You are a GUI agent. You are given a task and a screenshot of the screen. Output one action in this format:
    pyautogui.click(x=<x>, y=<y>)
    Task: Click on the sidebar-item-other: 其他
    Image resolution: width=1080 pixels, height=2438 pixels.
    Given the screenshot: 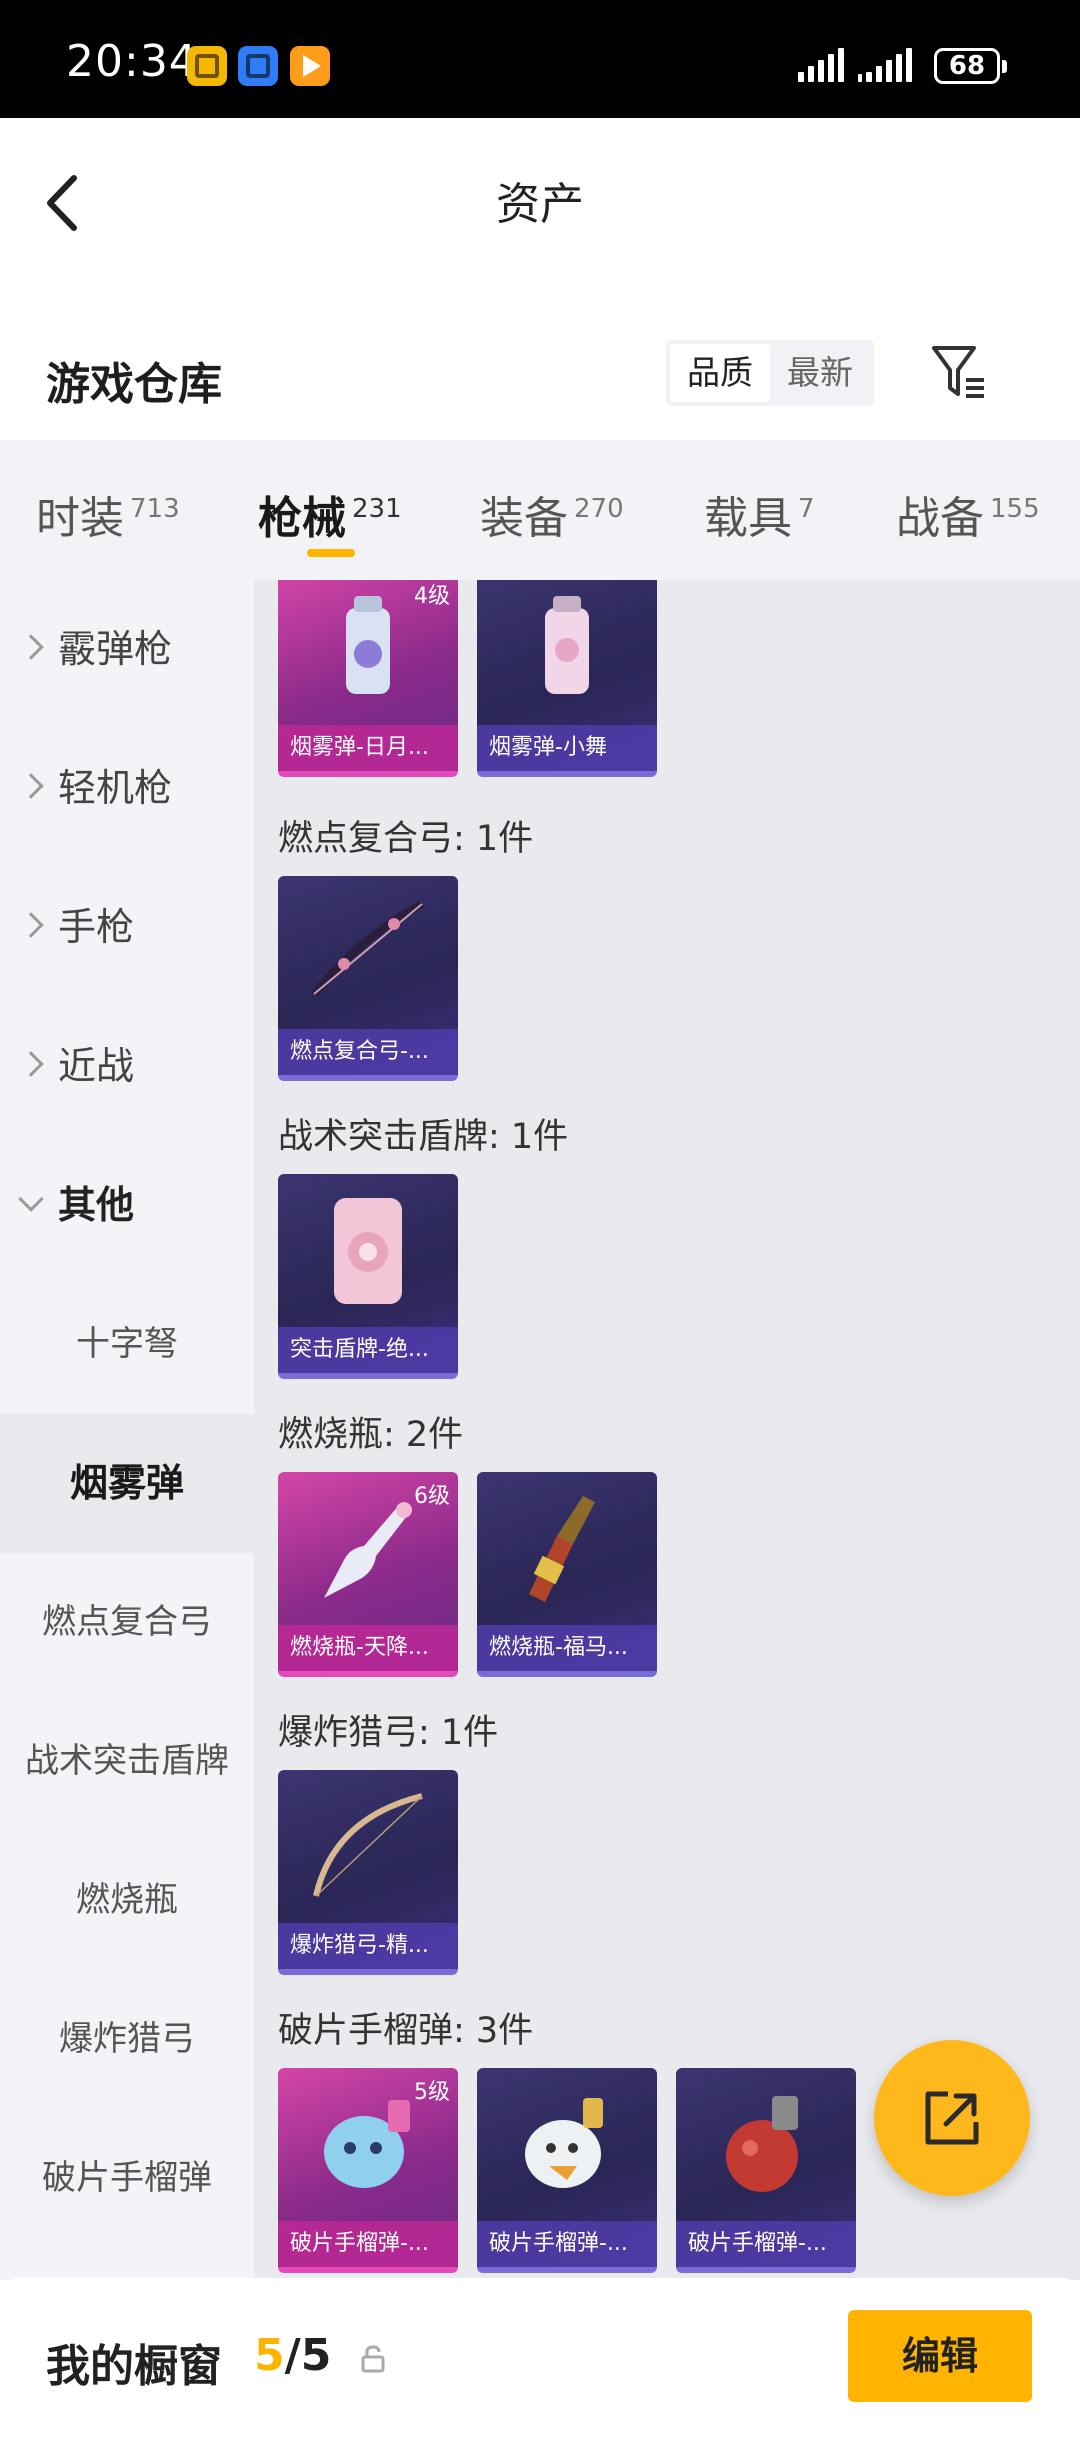 What is the action you would take?
    pyautogui.click(x=127, y=1205)
    